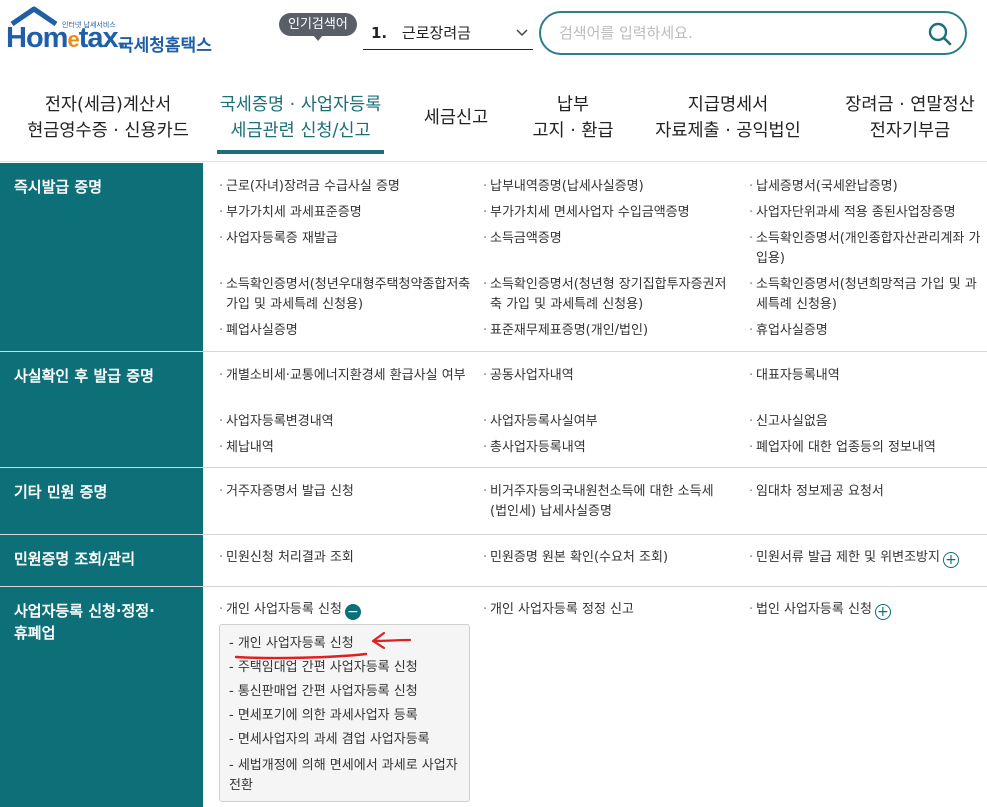 The image size is (987, 807). I want to click on menu-link: 개별소비세·교통에너지환경세 환급사실 여부, so click(342, 376).